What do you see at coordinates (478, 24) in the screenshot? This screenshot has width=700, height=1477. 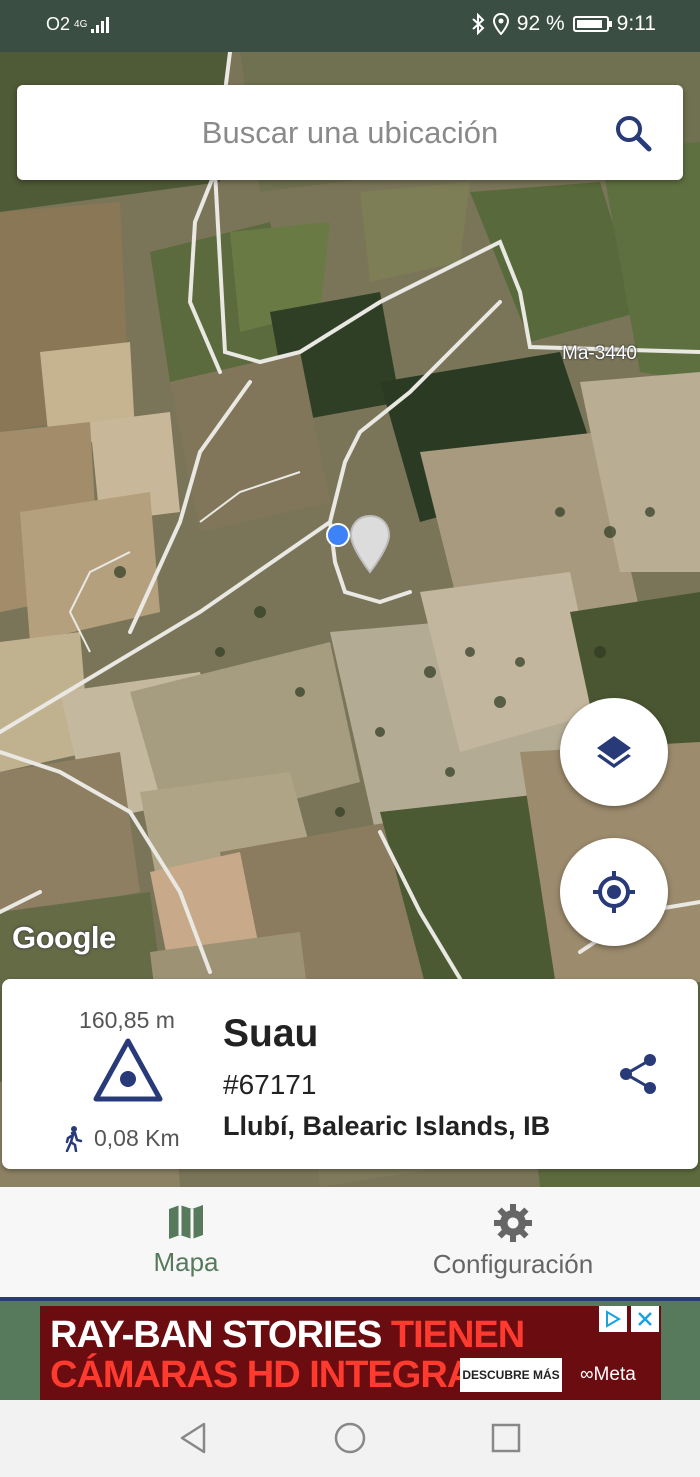 I see `bluetooth-icon` at bounding box center [478, 24].